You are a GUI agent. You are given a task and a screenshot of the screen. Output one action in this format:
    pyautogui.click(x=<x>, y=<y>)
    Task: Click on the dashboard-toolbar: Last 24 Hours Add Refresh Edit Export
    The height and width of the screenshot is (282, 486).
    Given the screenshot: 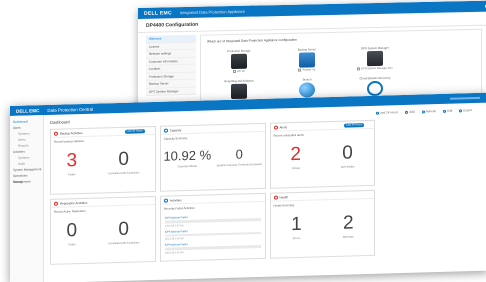 What is the action you would take?
    pyautogui.click(x=423, y=111)
    